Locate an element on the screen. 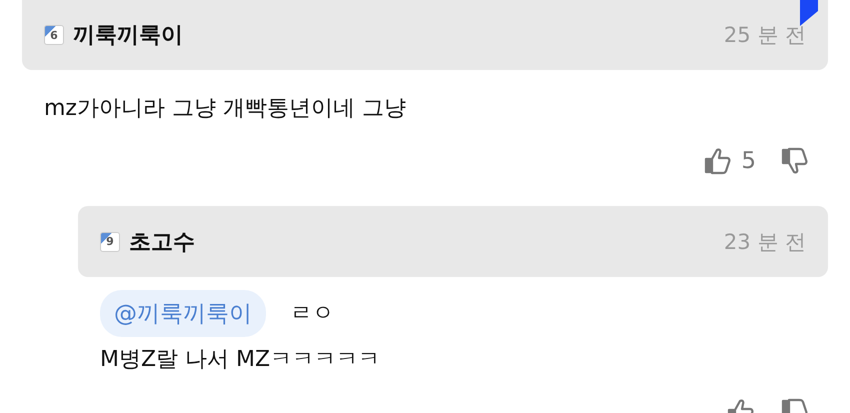  dislike-button is located at coordinates (795, 161).